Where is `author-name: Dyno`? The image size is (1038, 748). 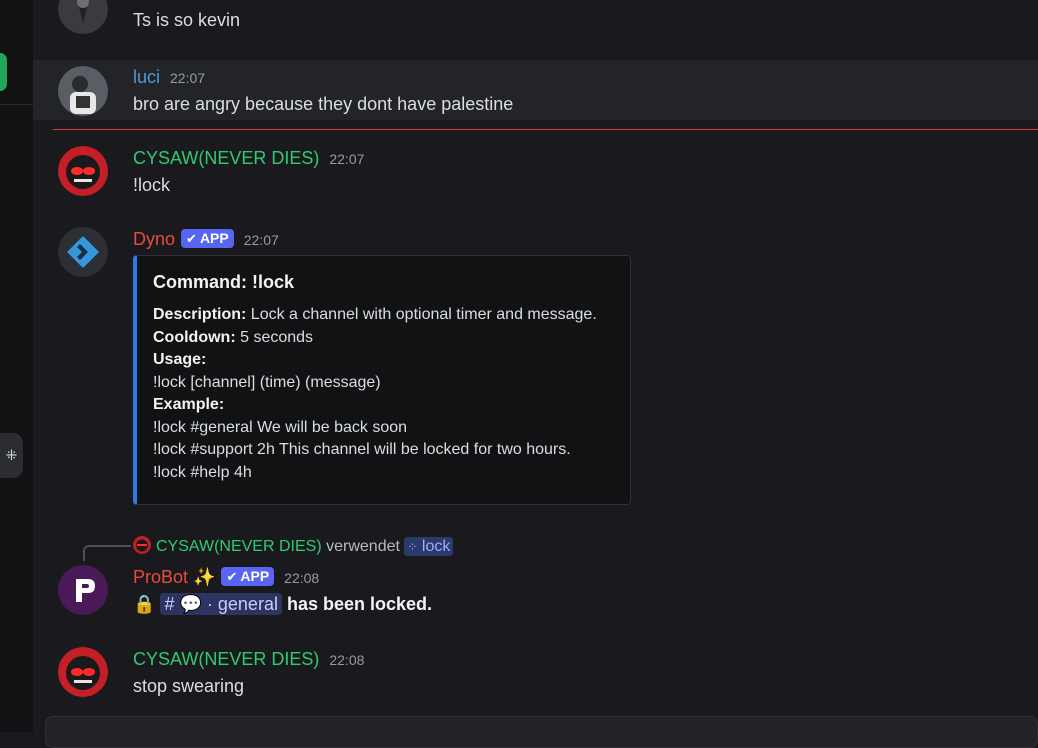 author-name: Dyno is located at coordinates (154, 239).